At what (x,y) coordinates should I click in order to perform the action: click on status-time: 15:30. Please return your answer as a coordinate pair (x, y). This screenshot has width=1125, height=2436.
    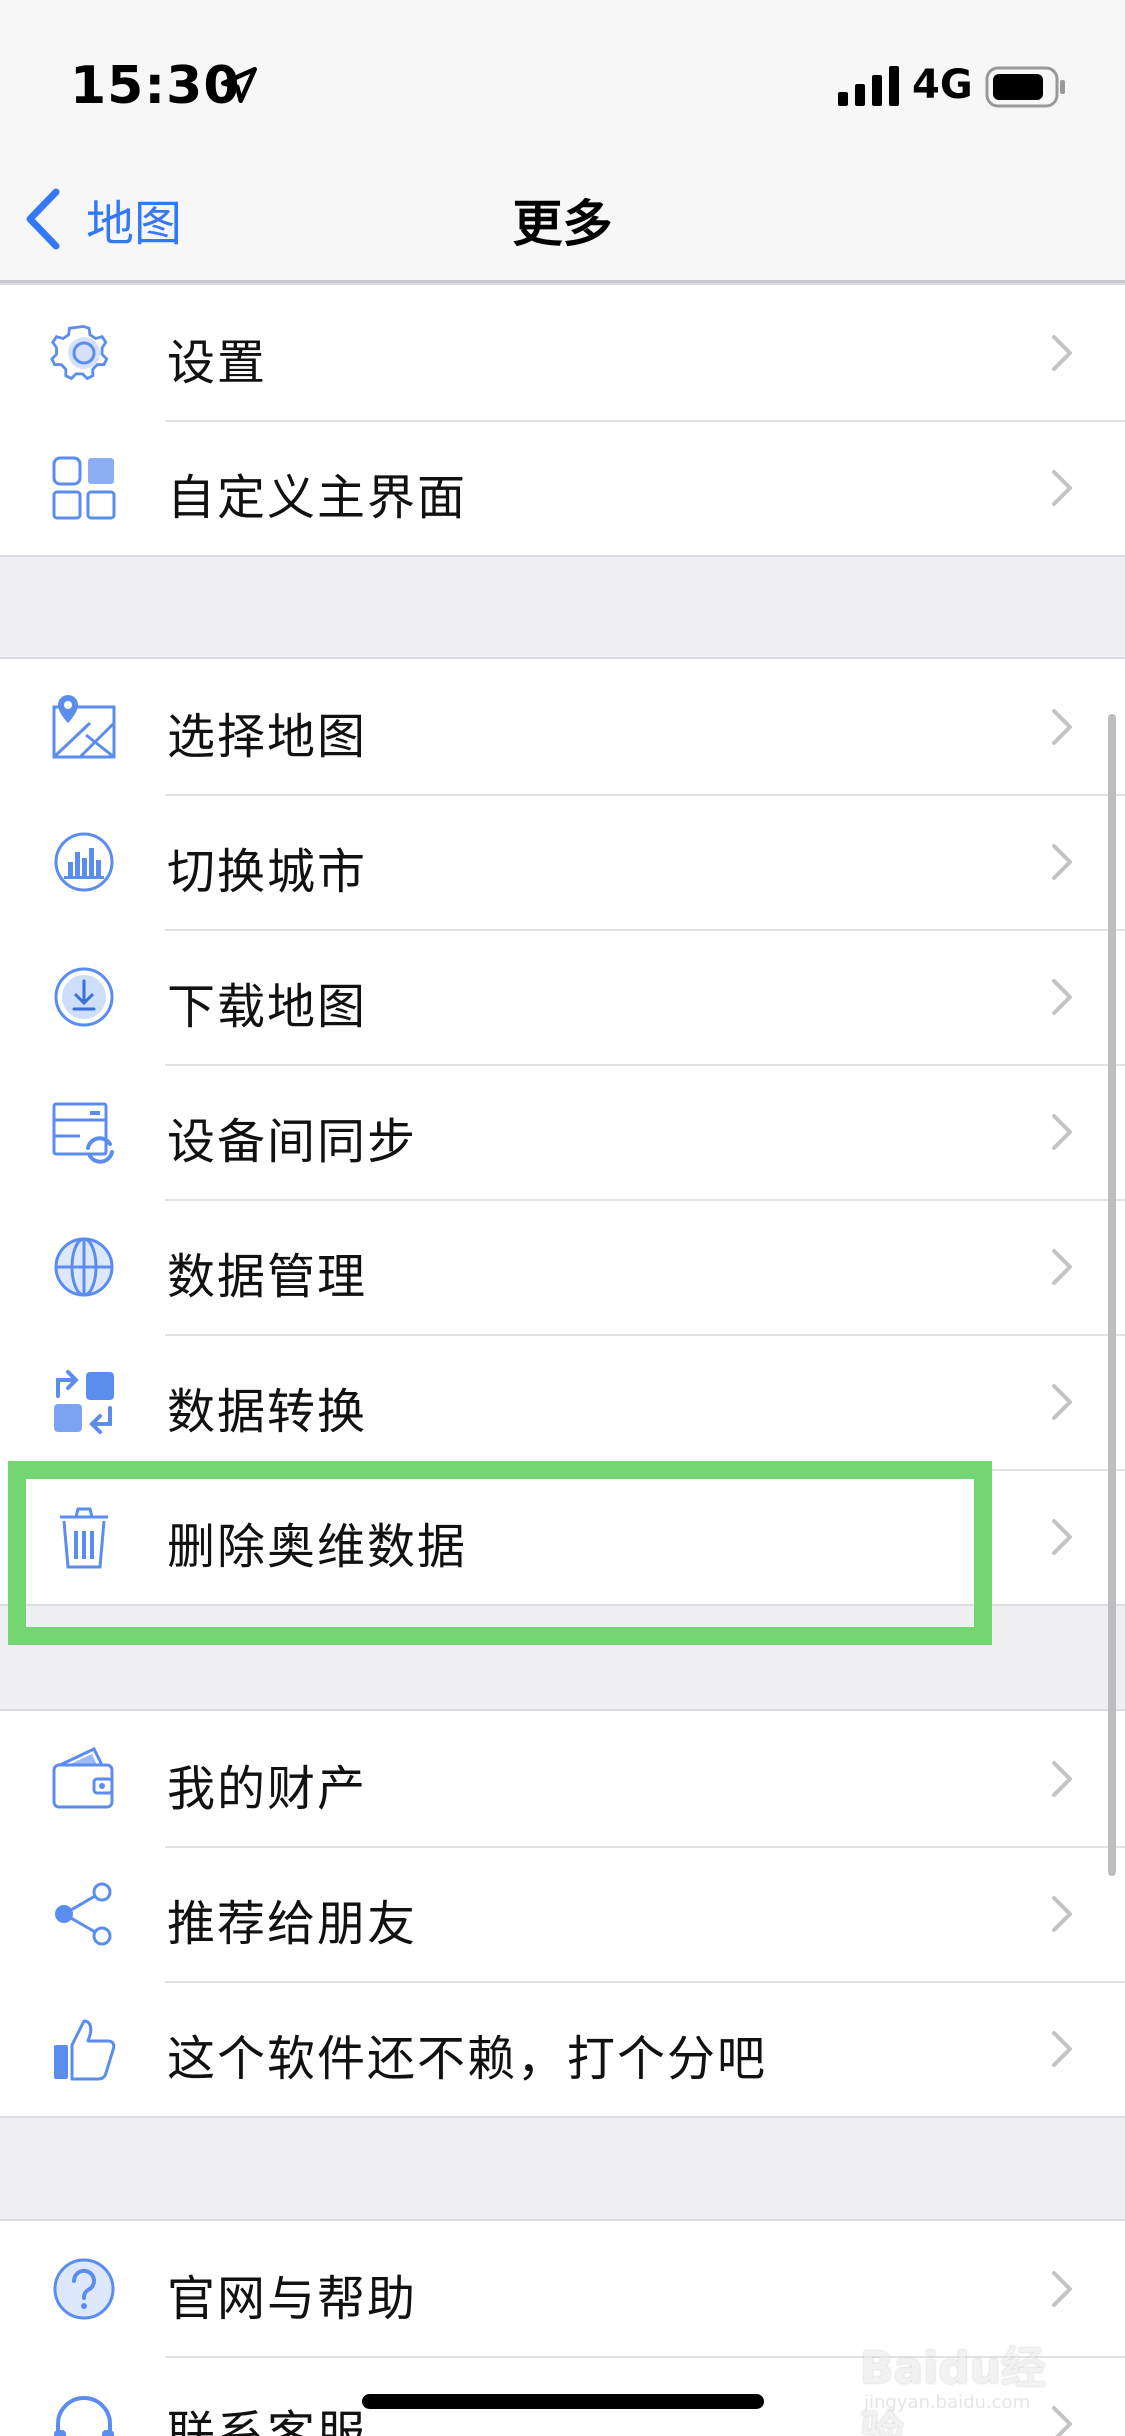
    Looking at the image, I should click on (155, 86).